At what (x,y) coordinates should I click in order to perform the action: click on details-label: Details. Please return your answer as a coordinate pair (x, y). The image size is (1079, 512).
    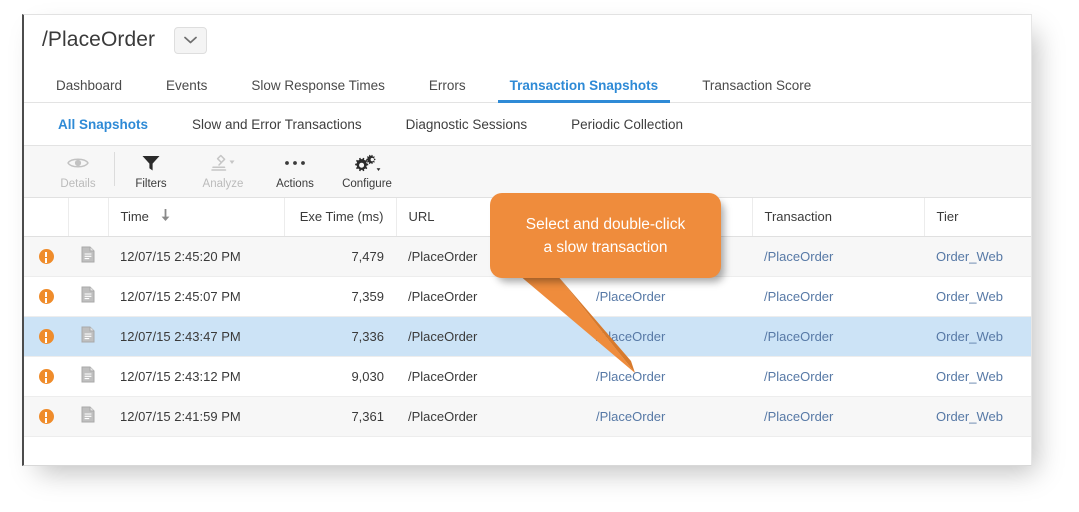
    Looking at the image, I should click on (78, 184).